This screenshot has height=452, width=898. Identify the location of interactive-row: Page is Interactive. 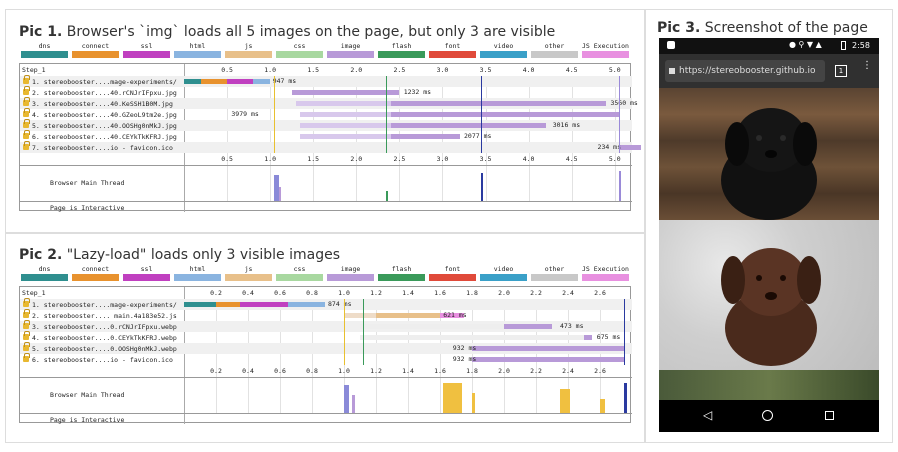
(326, 206).